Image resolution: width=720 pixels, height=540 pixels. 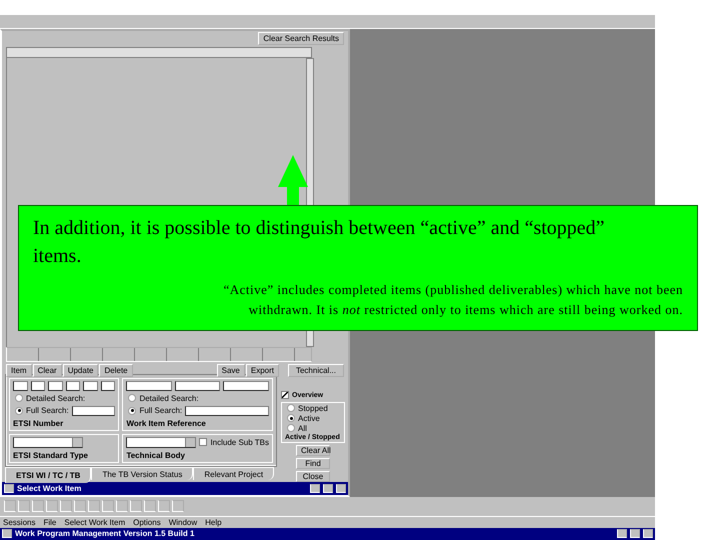 What do you see at coordinates (313, 408) in the screenshot?
I see `radio-label: Stopped` at bounding box center [313, 408].